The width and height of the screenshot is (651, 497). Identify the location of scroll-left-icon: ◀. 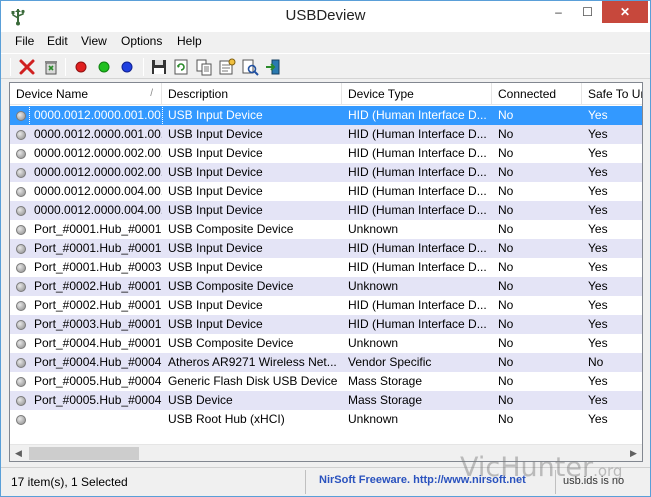
(18, 453).